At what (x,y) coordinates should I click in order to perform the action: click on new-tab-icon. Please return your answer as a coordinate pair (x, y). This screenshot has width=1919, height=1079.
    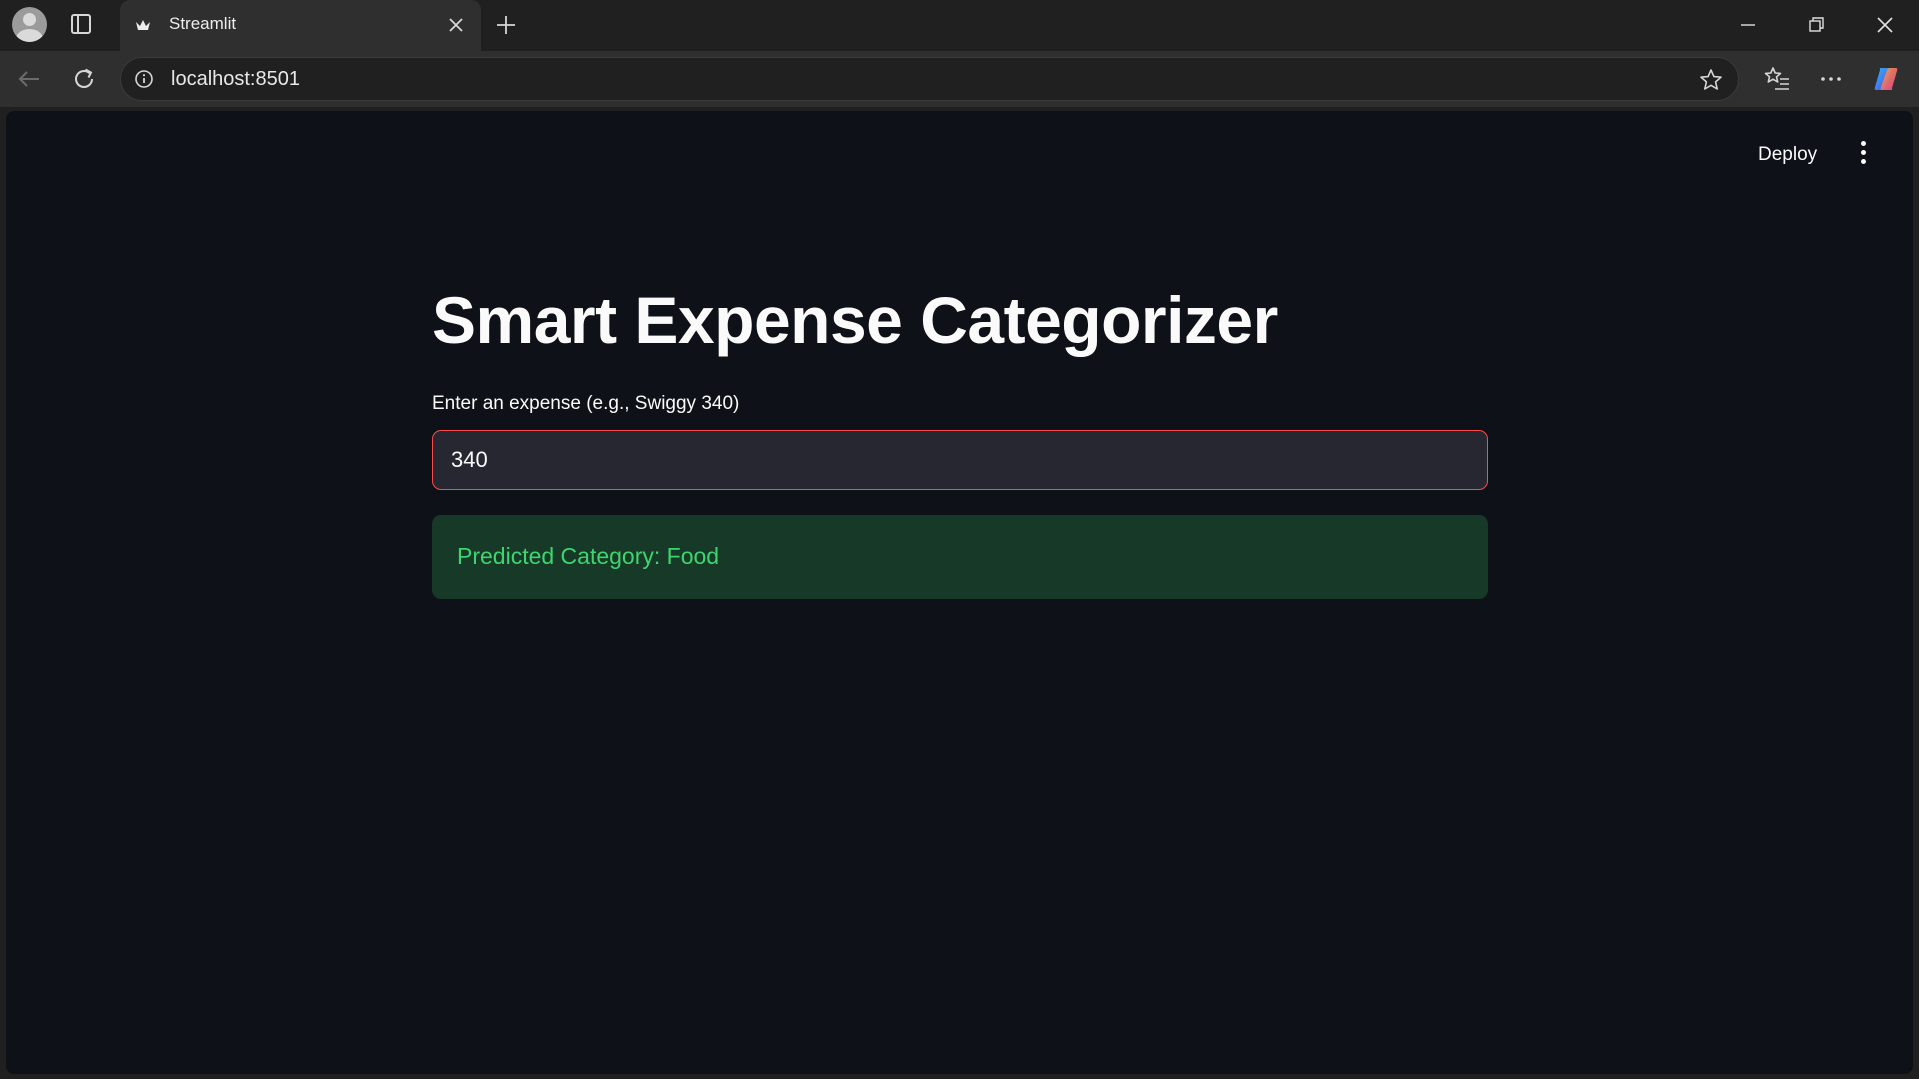
    Looking at the image, I should click on (506, 25).